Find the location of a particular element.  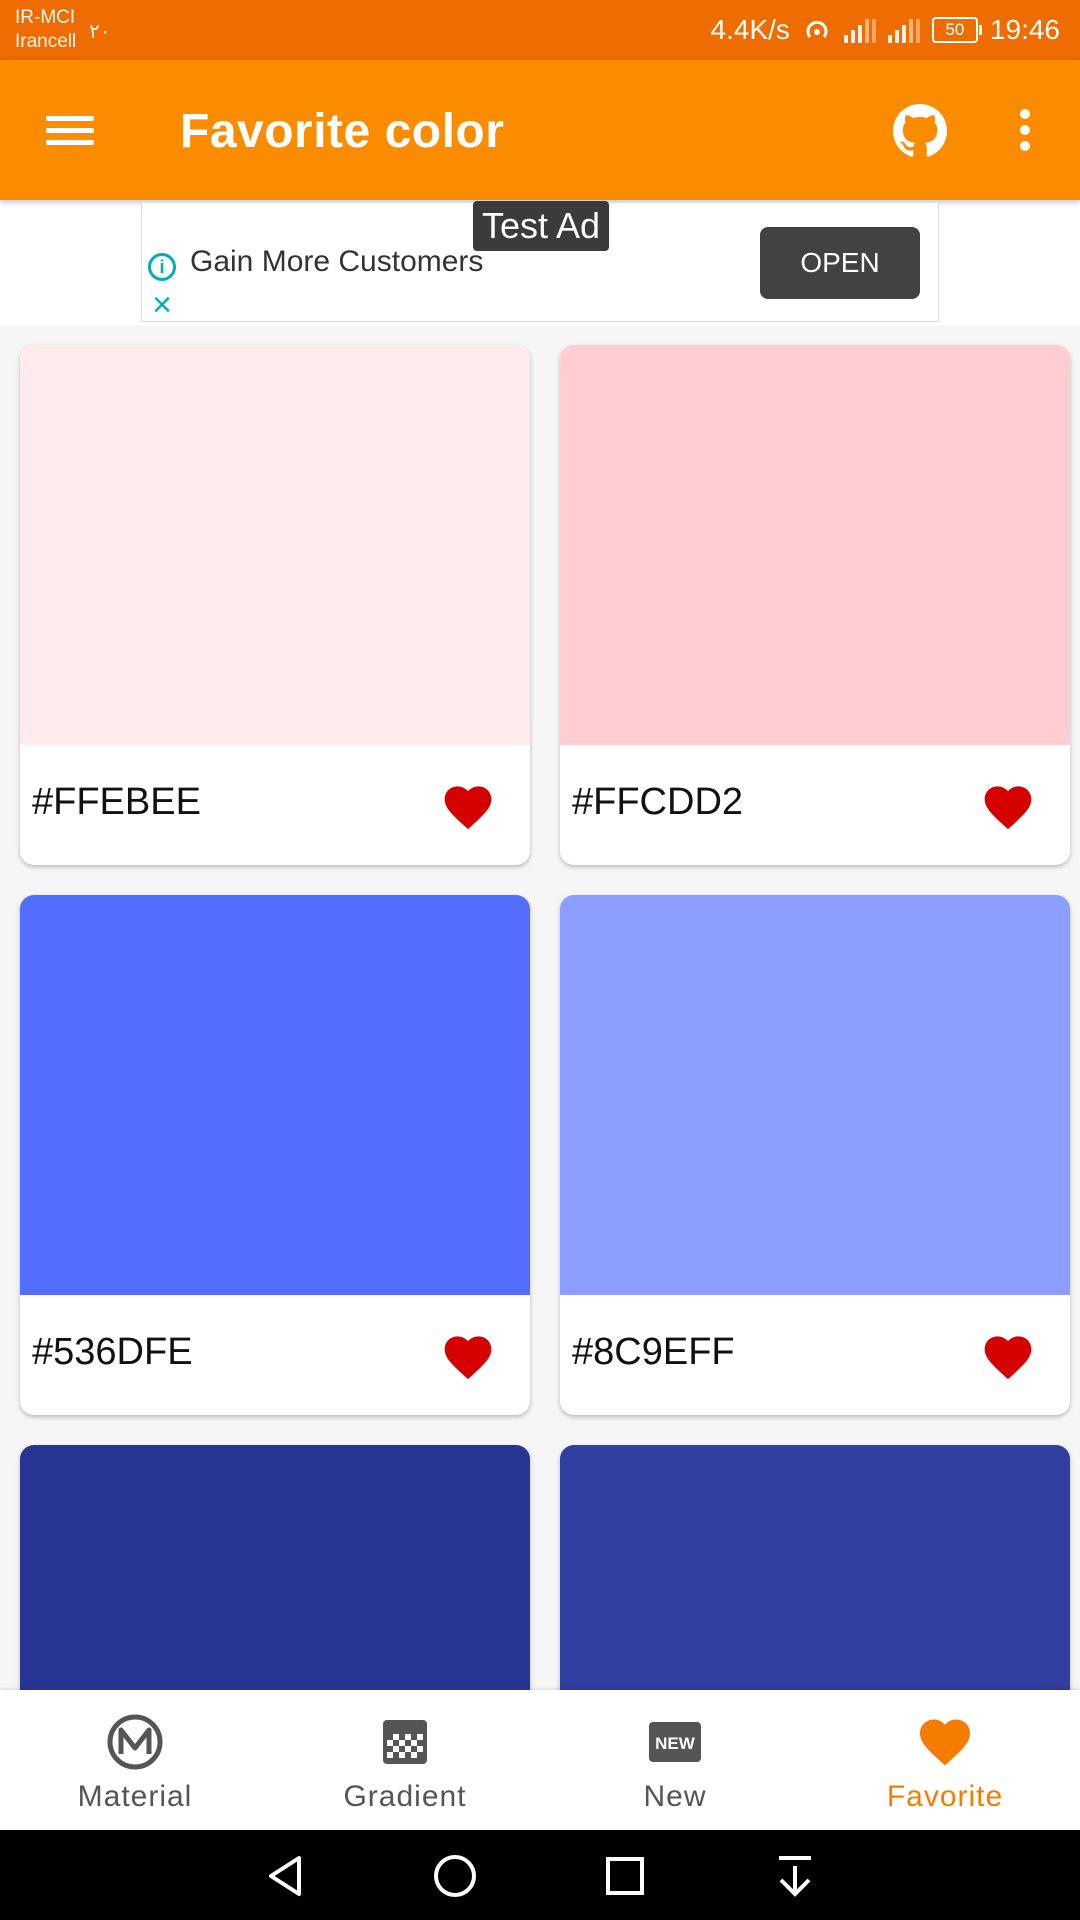

bottom-navigation: Material Gradient NEW New Favorite is located at coordinates (540, 1760).